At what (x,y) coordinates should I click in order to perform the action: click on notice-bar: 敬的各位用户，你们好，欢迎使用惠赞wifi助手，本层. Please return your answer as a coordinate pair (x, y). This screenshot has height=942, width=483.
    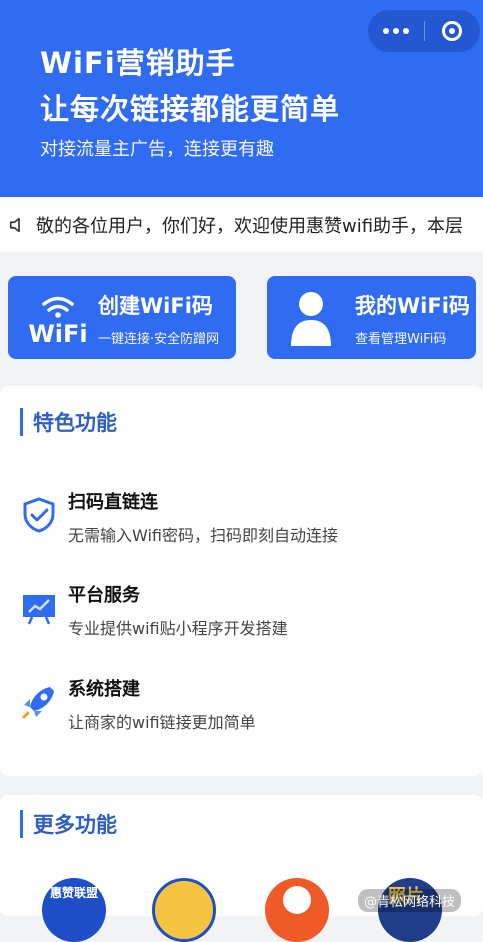
    Looking at the image, I should click on (241, 224).